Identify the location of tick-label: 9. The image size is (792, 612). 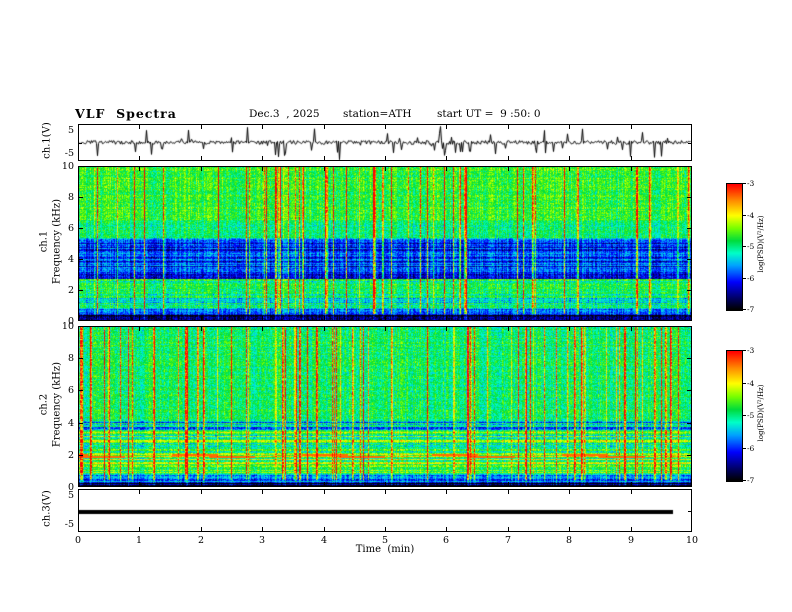
(631, 540).